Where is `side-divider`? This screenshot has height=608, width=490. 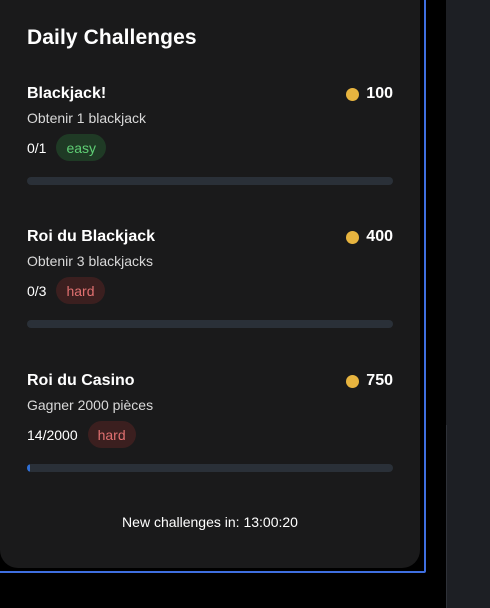 side-divider is located at coordinates (446, 516).